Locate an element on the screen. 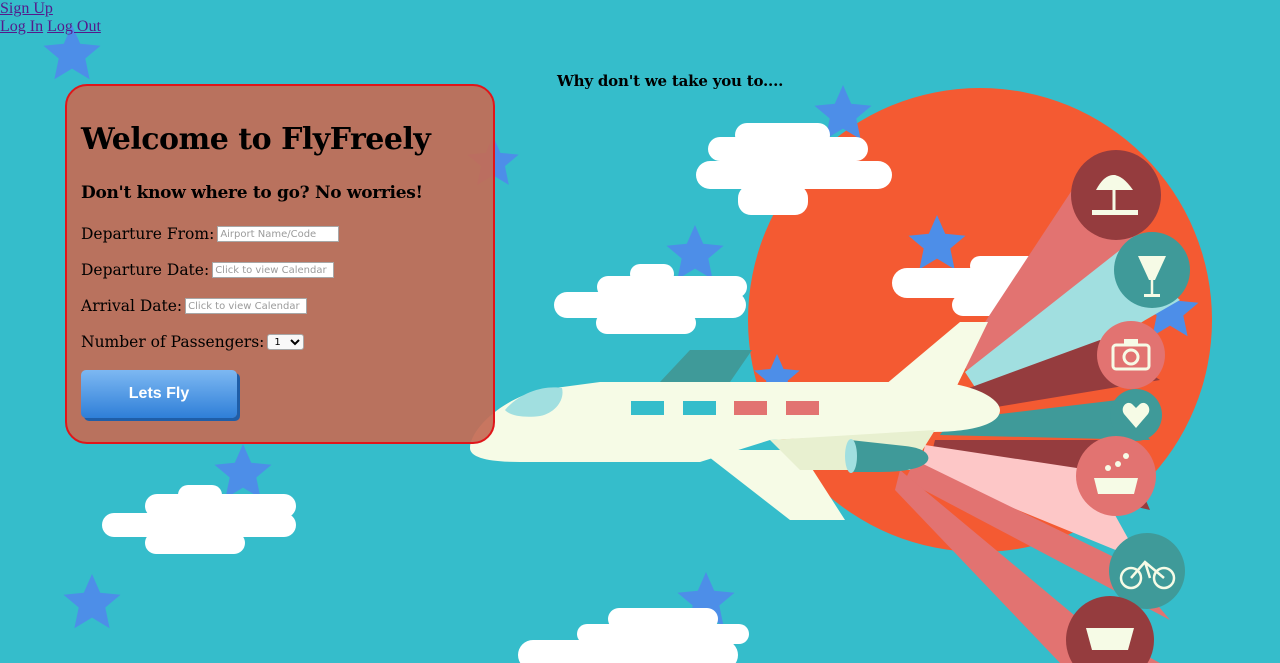  umbrella-beach-icon is located at coordinates (1116, 195).